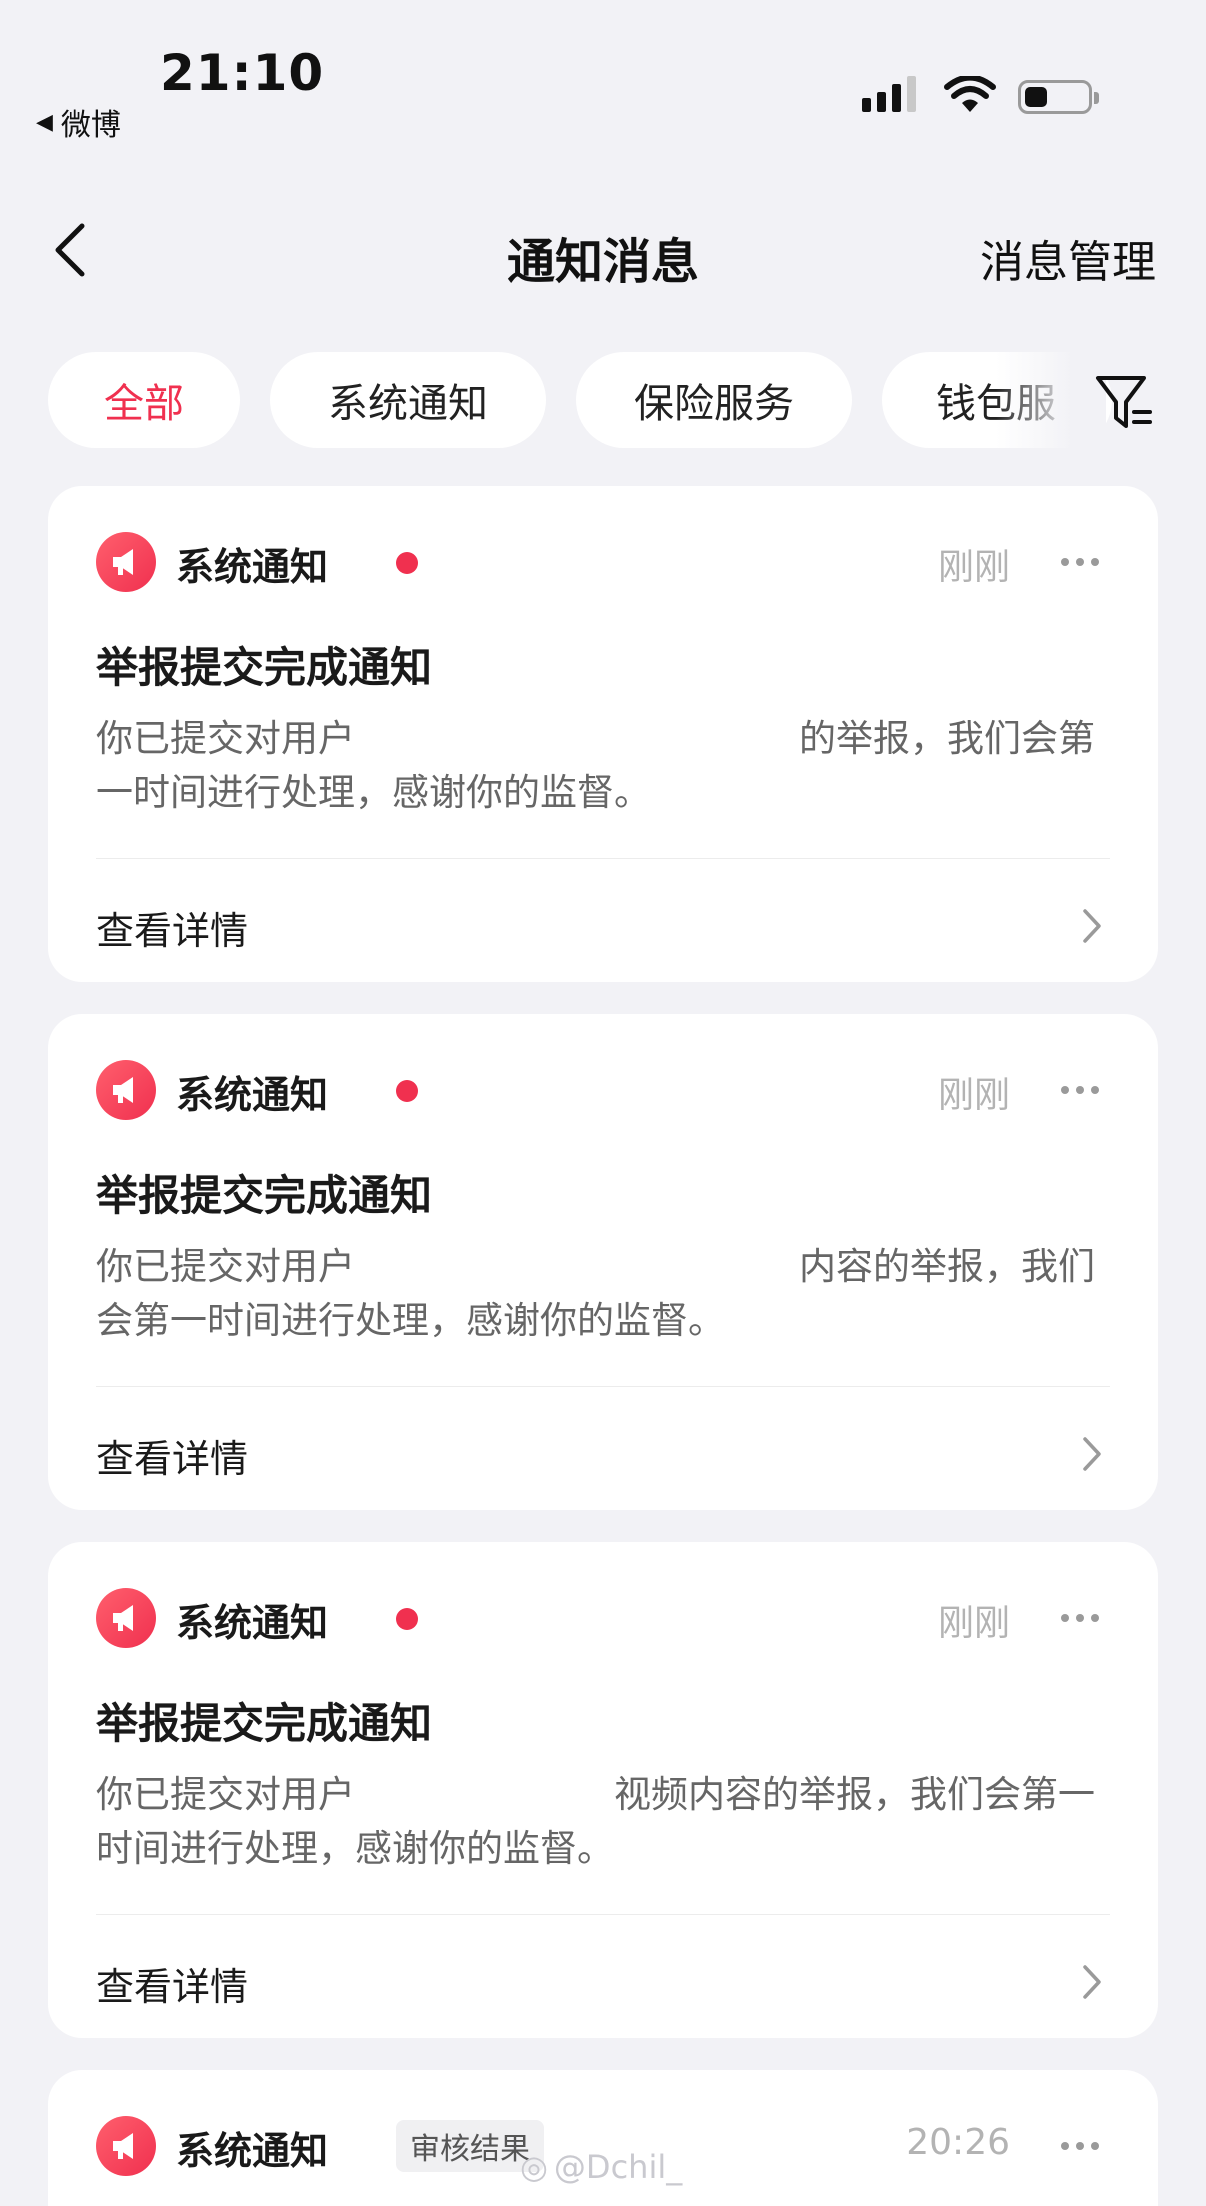 The width and height of the screenshot is (1206, 2206). I want to click on wifi-icon, so click(970, 94).